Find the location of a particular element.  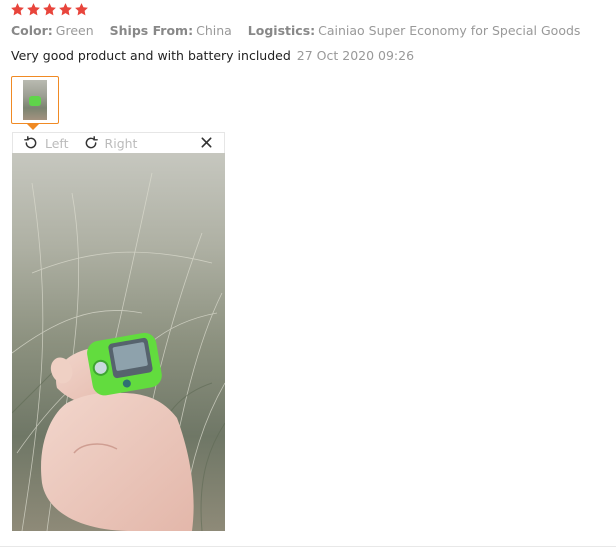

rotate-right-button: Right is located at coordinates (110, 143).